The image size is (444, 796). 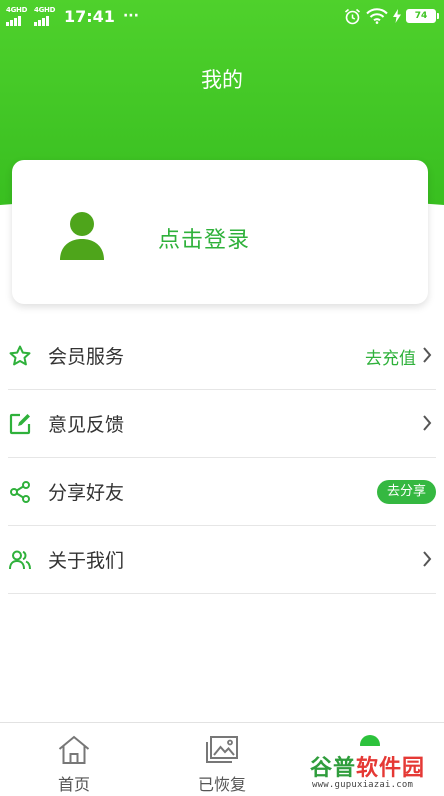 What do you see at coordinates (89, 16) in the screenshot?
I see `status-time: 17:41` at bounding box center [89, 16].